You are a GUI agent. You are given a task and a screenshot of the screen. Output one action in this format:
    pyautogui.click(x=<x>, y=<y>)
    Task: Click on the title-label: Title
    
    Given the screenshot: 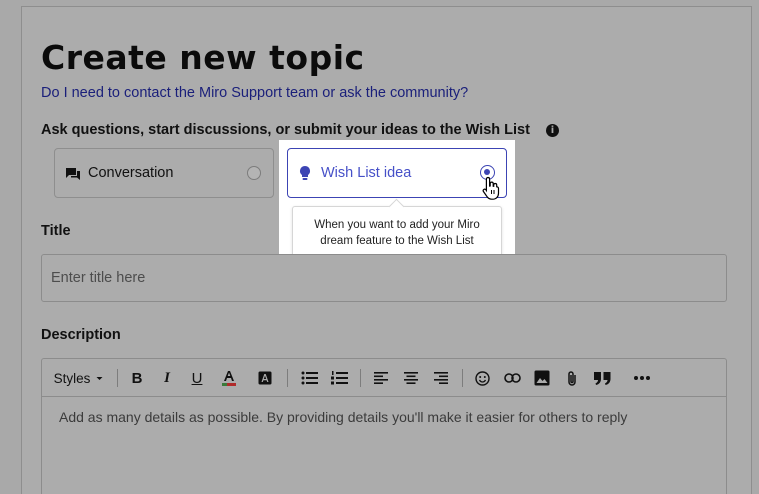 What is the action you would take?
    pyautogui.click(x=56, y=231)
    